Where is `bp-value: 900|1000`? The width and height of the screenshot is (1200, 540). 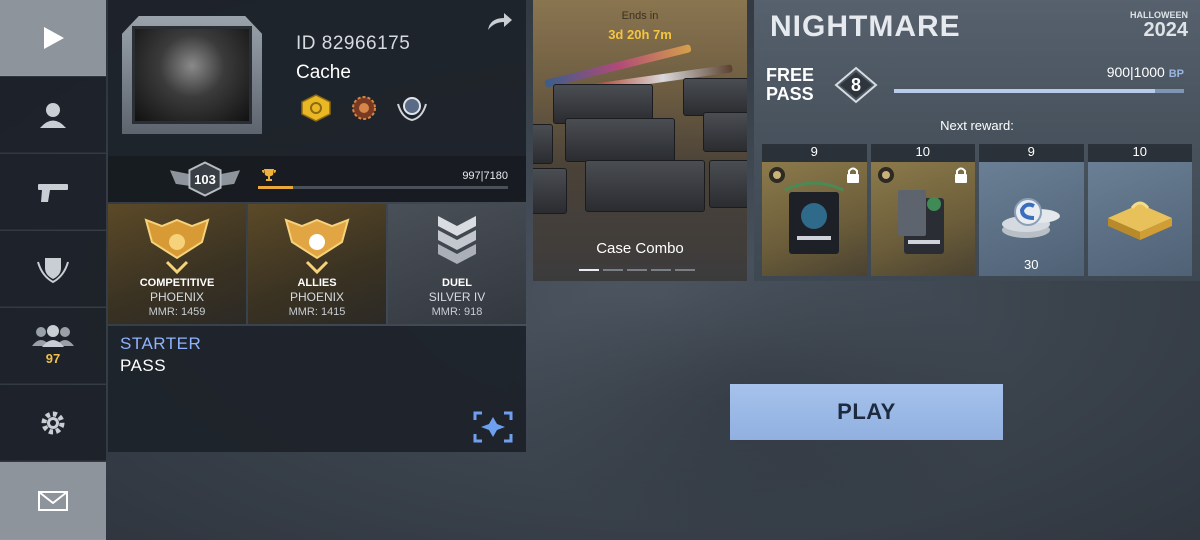 bp-value: 900|1000 is located at coordinates (1135, 72).